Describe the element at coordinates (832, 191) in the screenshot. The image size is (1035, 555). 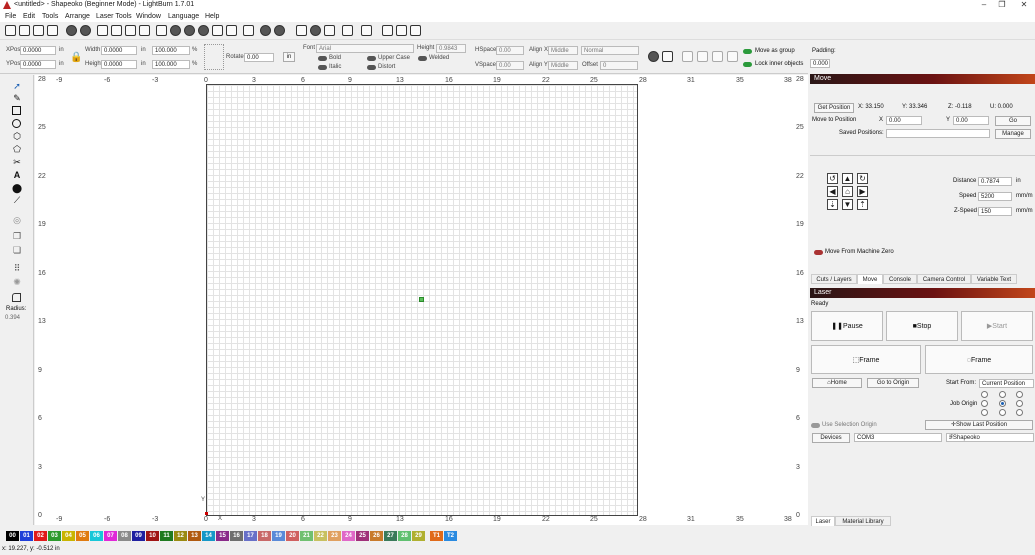
I see `jog-left-icon: ◀` at that location.